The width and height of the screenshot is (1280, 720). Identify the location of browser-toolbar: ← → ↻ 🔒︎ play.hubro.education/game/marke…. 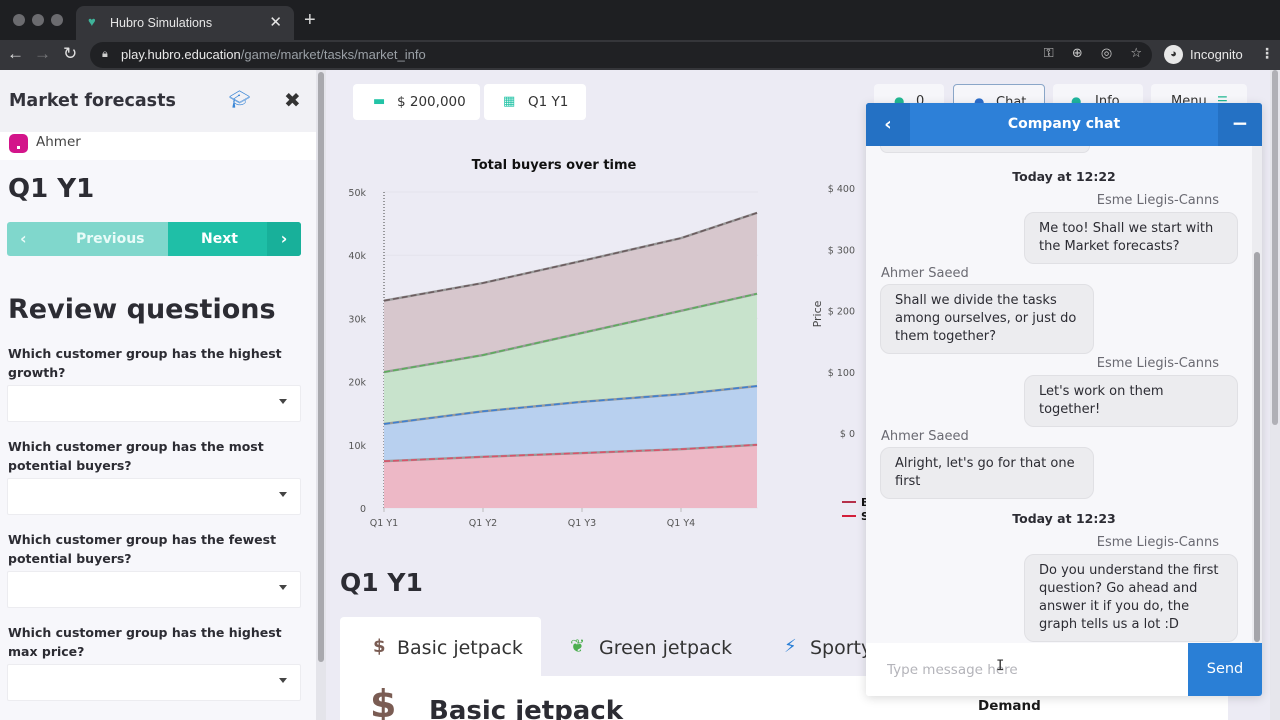
(640, 55).